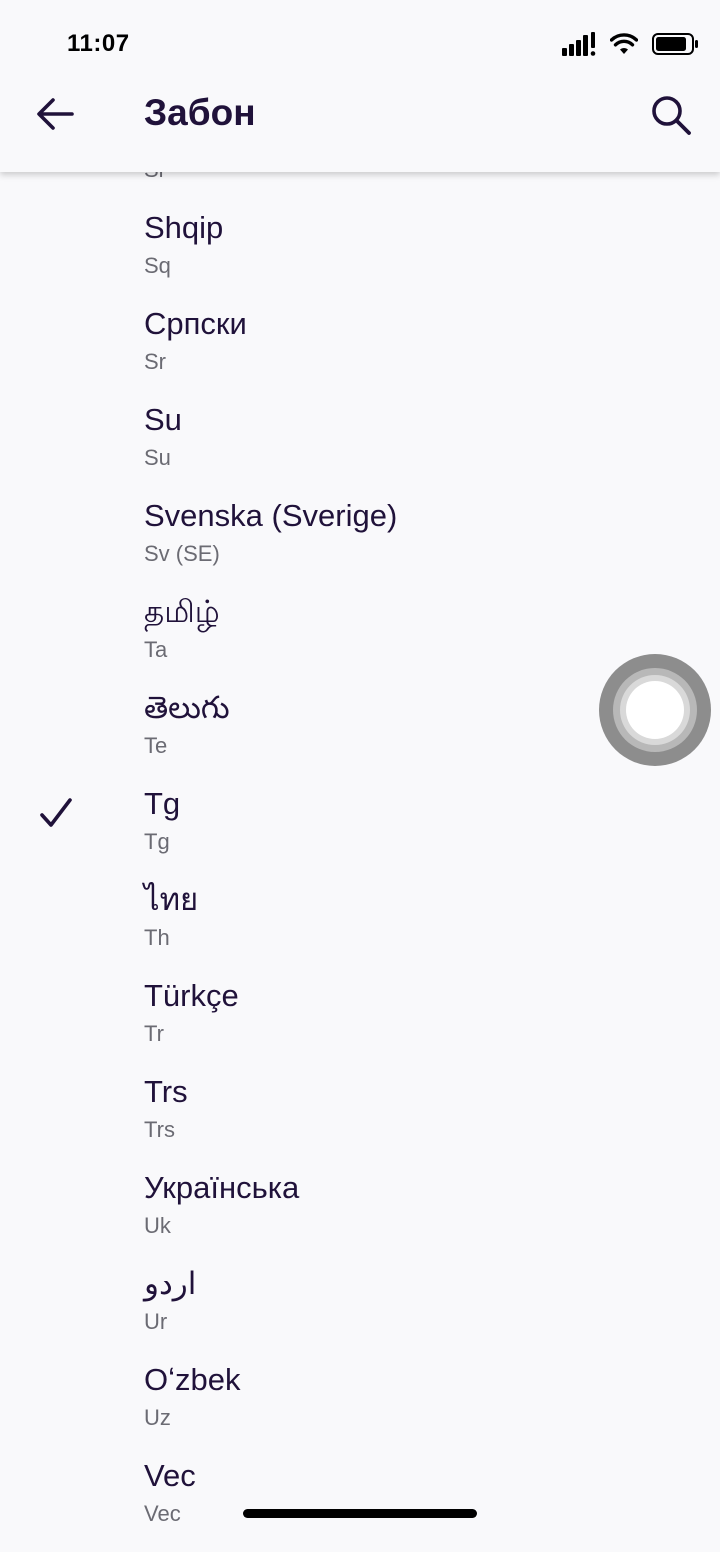 This screenshot has width=720, height=1552. Describe the element at coordinates (655, 710) in the screenshot. I see `assistive-touch-button` at that location.